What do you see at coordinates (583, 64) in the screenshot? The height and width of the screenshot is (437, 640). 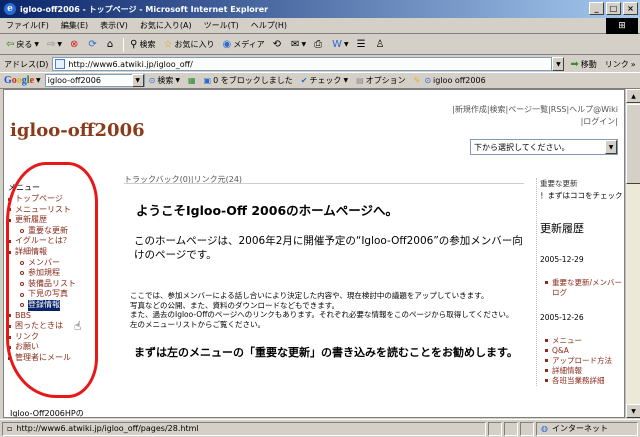 I see `go-button: ➡ 移動` at bounding box center [583, 64].